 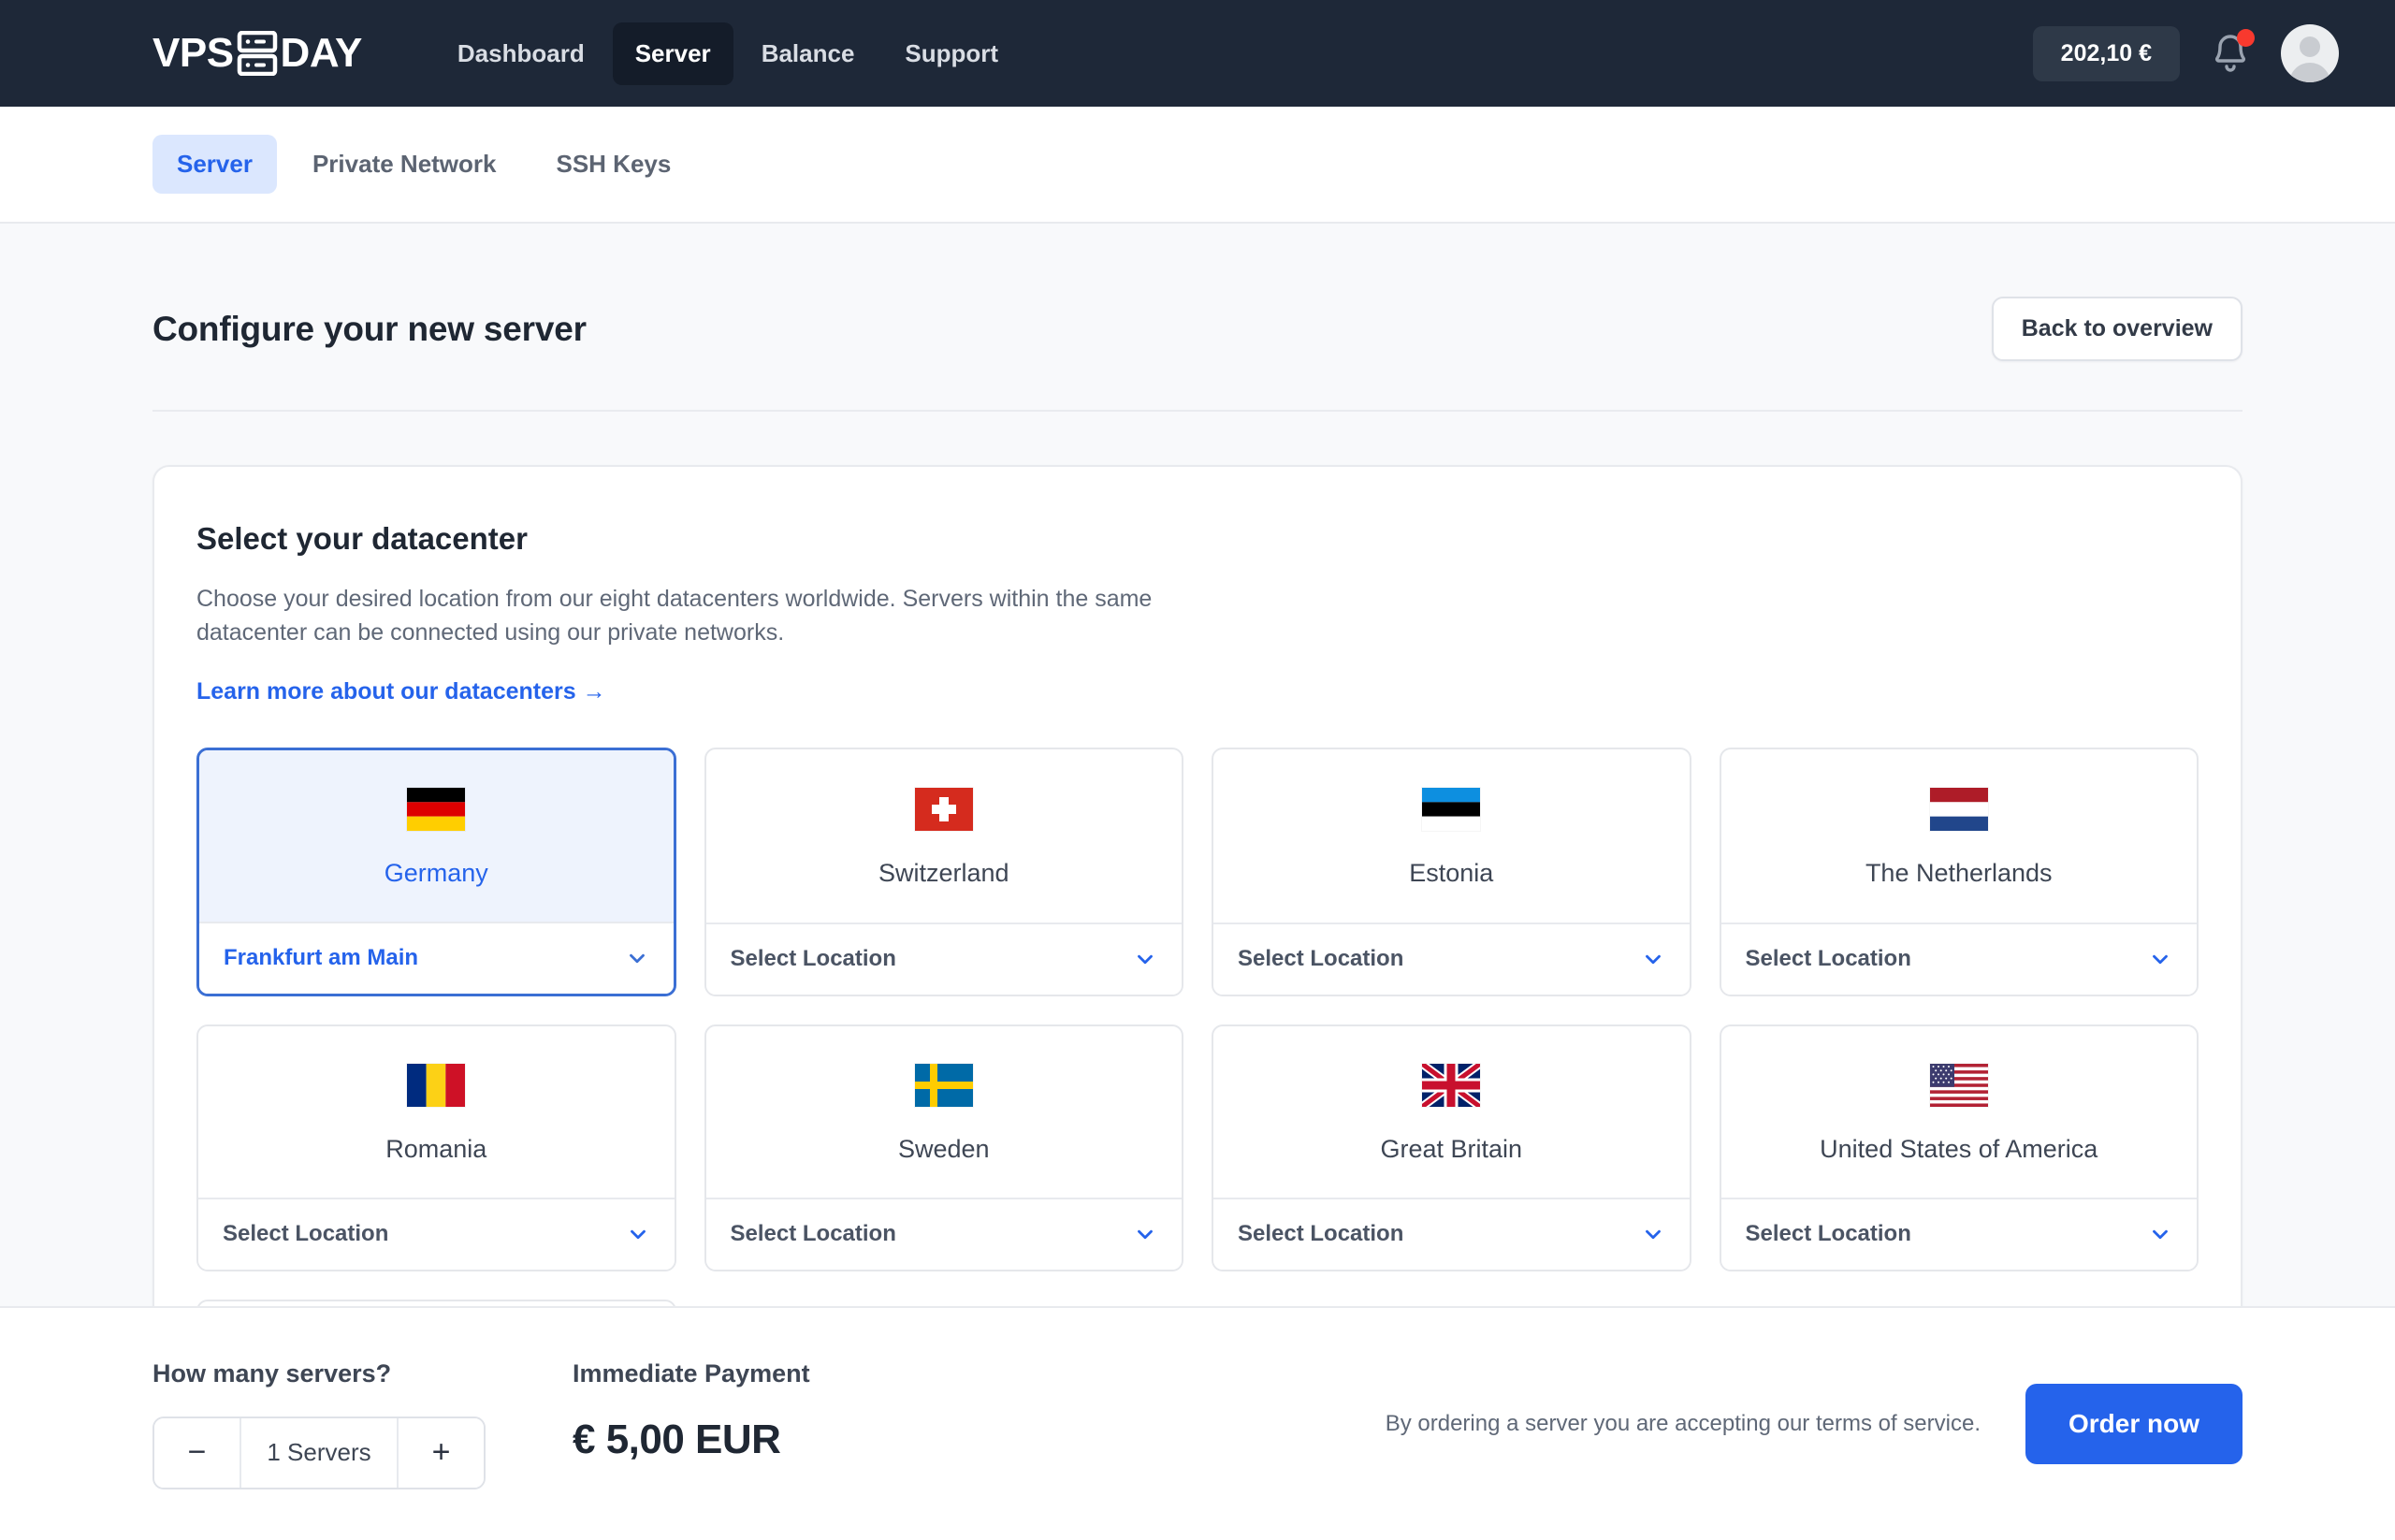 I want to click on nav-item-server: Server, so click(x=672, y=54).